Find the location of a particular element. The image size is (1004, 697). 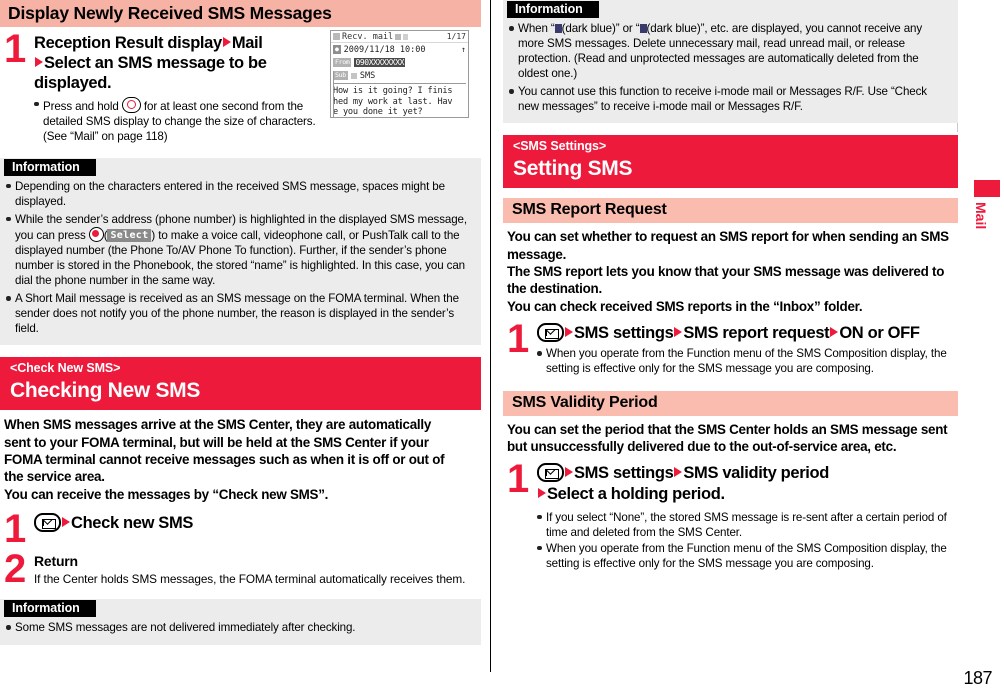

body-line: hed my work at last. Hav is located at coordinates (393, 101).